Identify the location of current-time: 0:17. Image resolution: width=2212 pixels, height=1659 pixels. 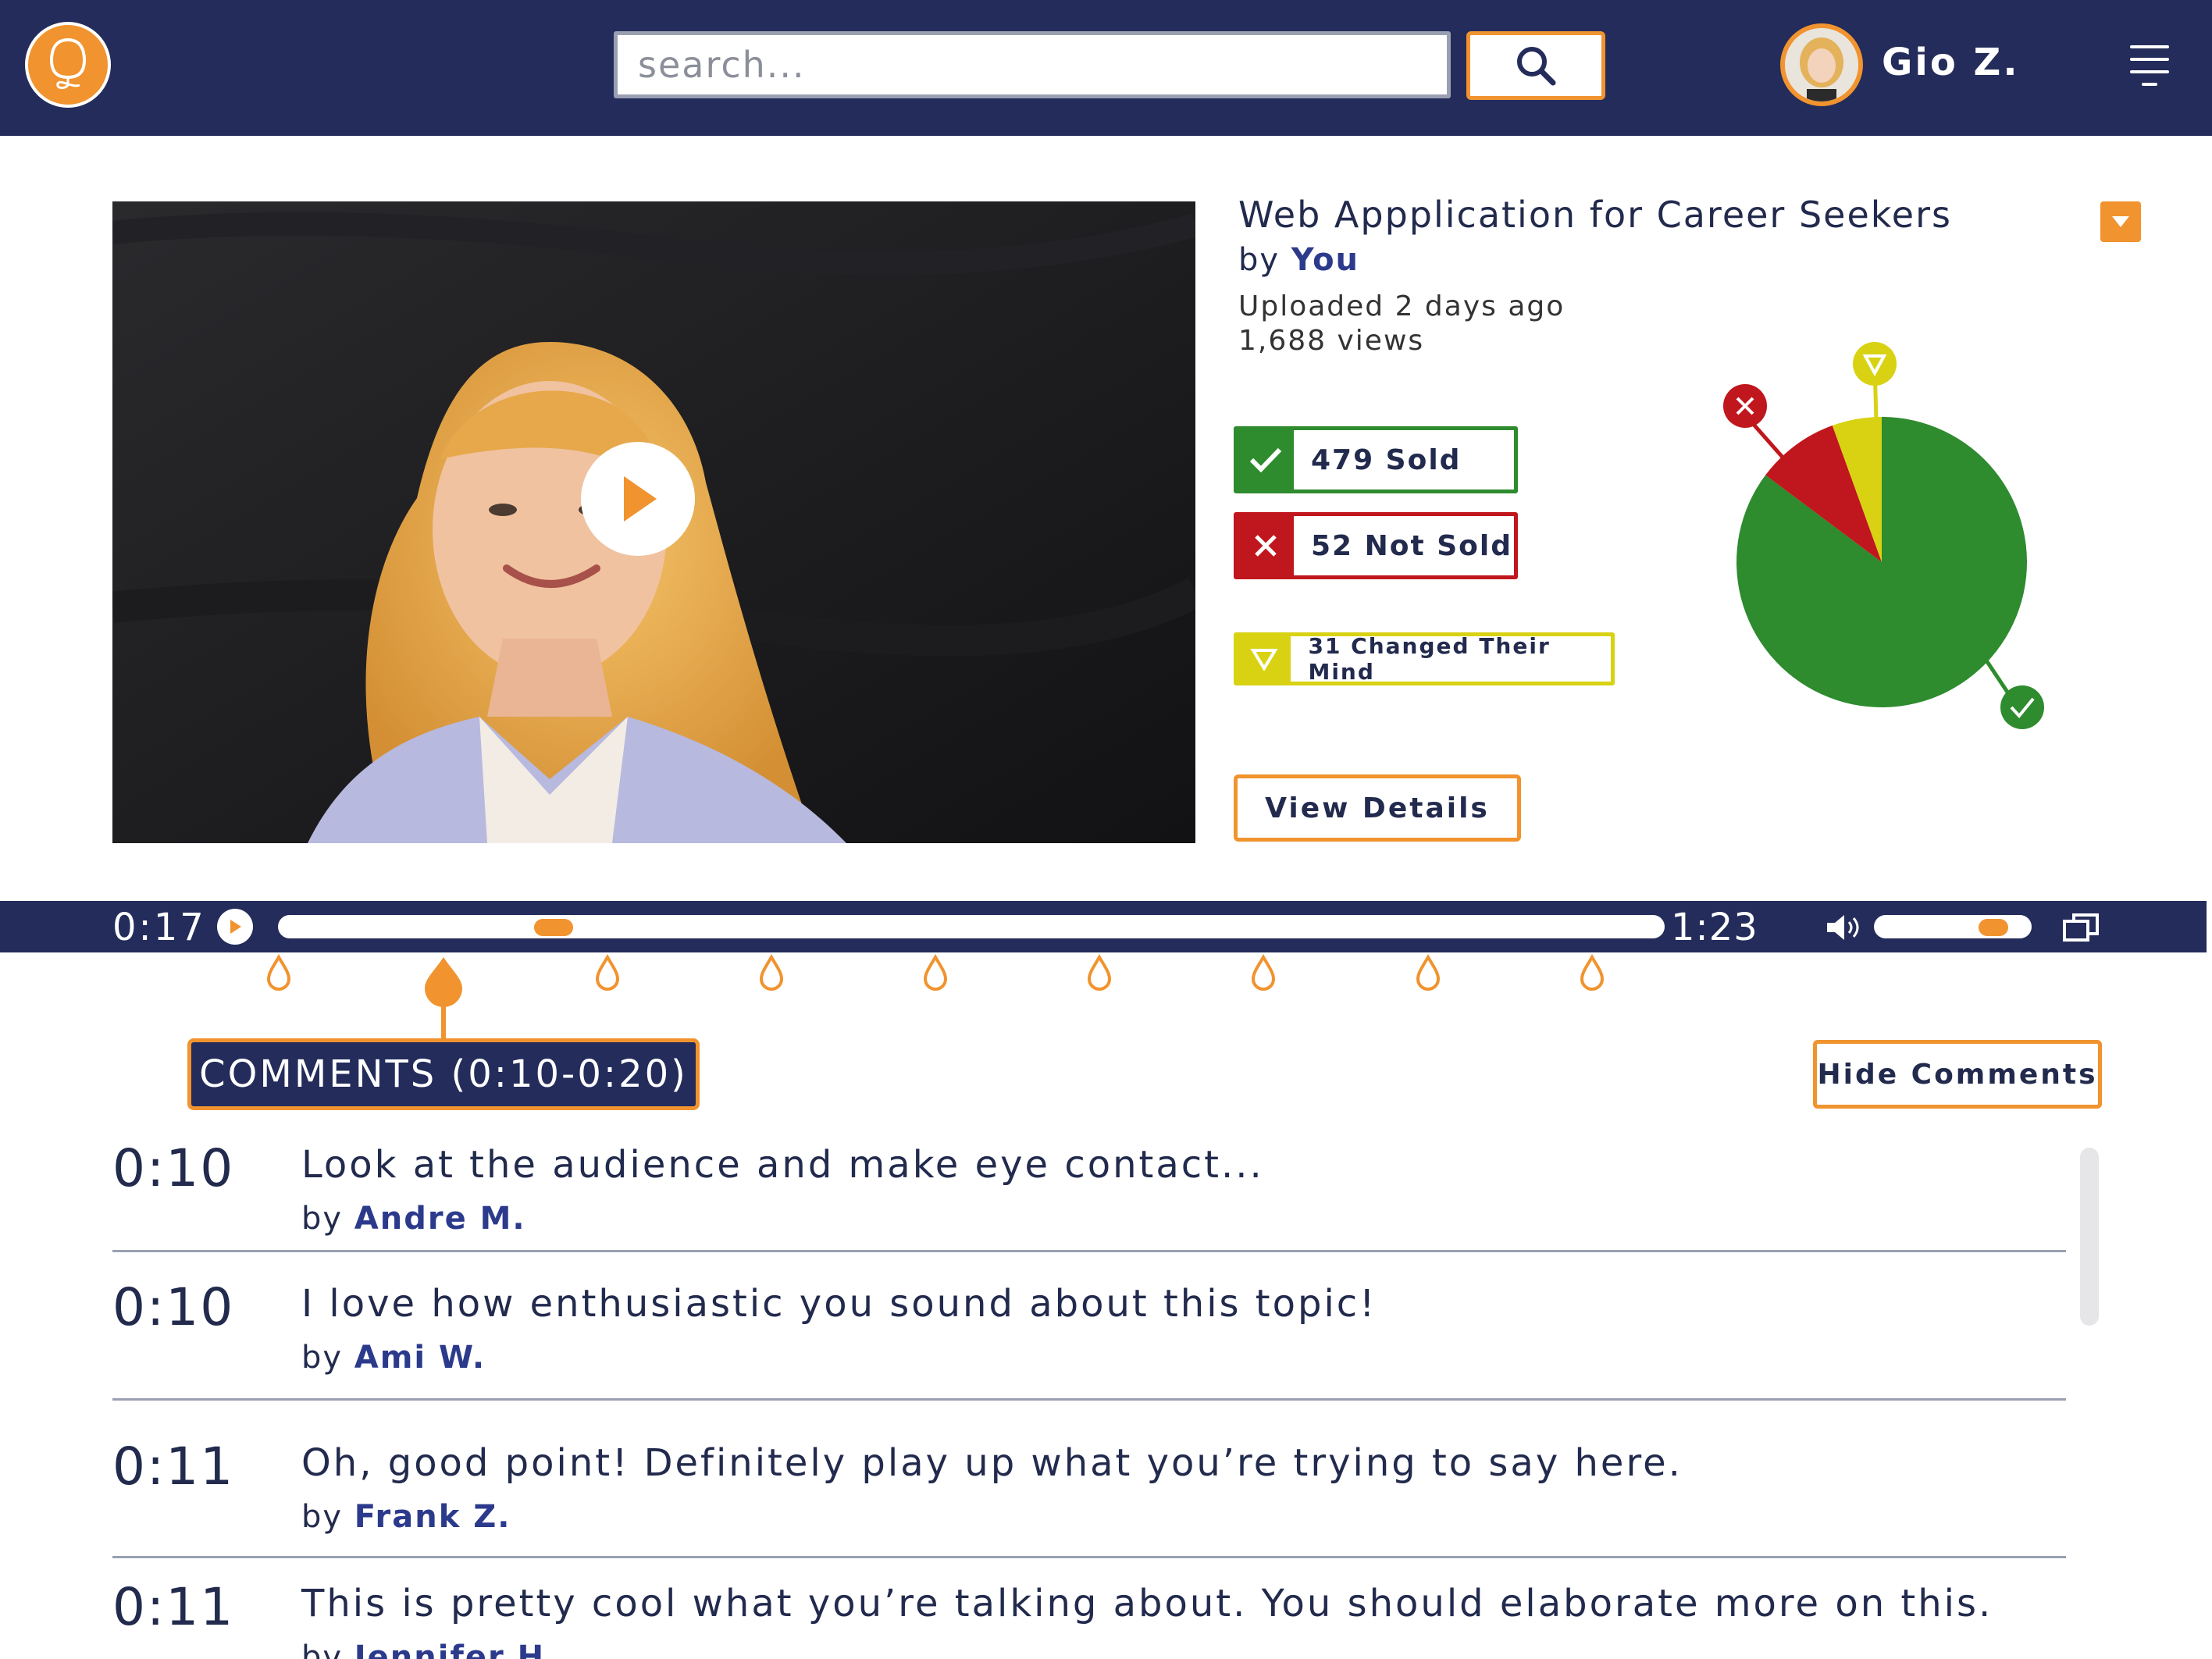
(159, 927).